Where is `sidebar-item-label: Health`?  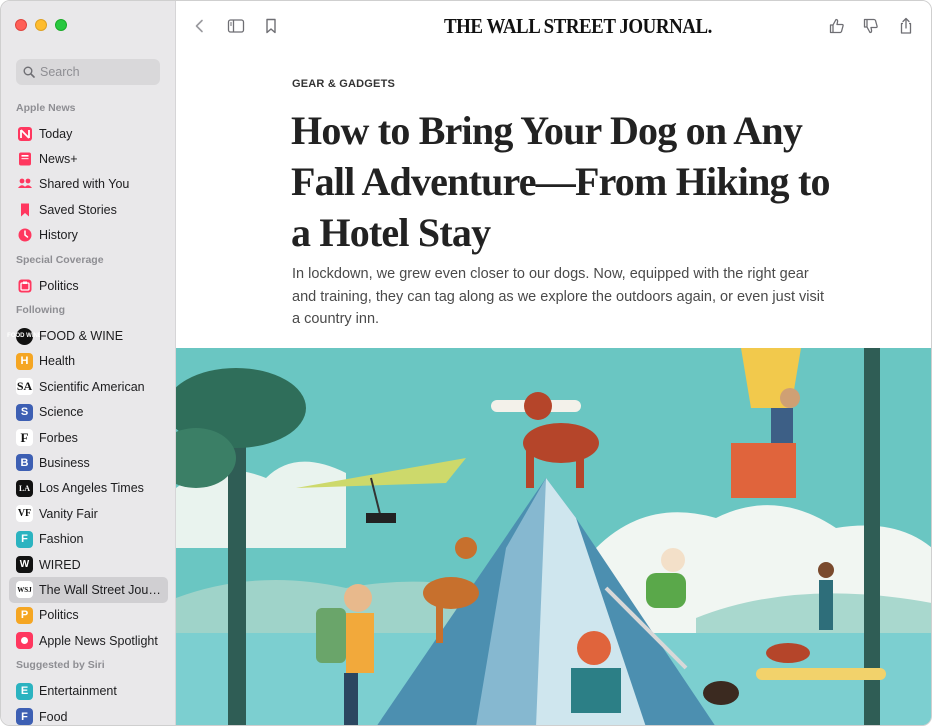 sidebar-item-label: Health is located at coordinates (57, 361).